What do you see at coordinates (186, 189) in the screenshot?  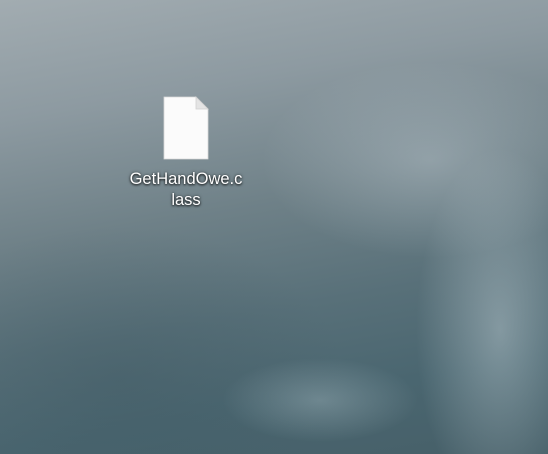 I see `file-name-label: GetHandOwe.class` at bounding box center [186, 189].